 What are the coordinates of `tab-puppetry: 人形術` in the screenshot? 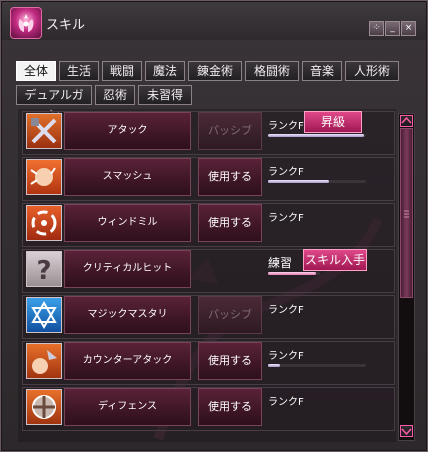 It's located at (372, 71).